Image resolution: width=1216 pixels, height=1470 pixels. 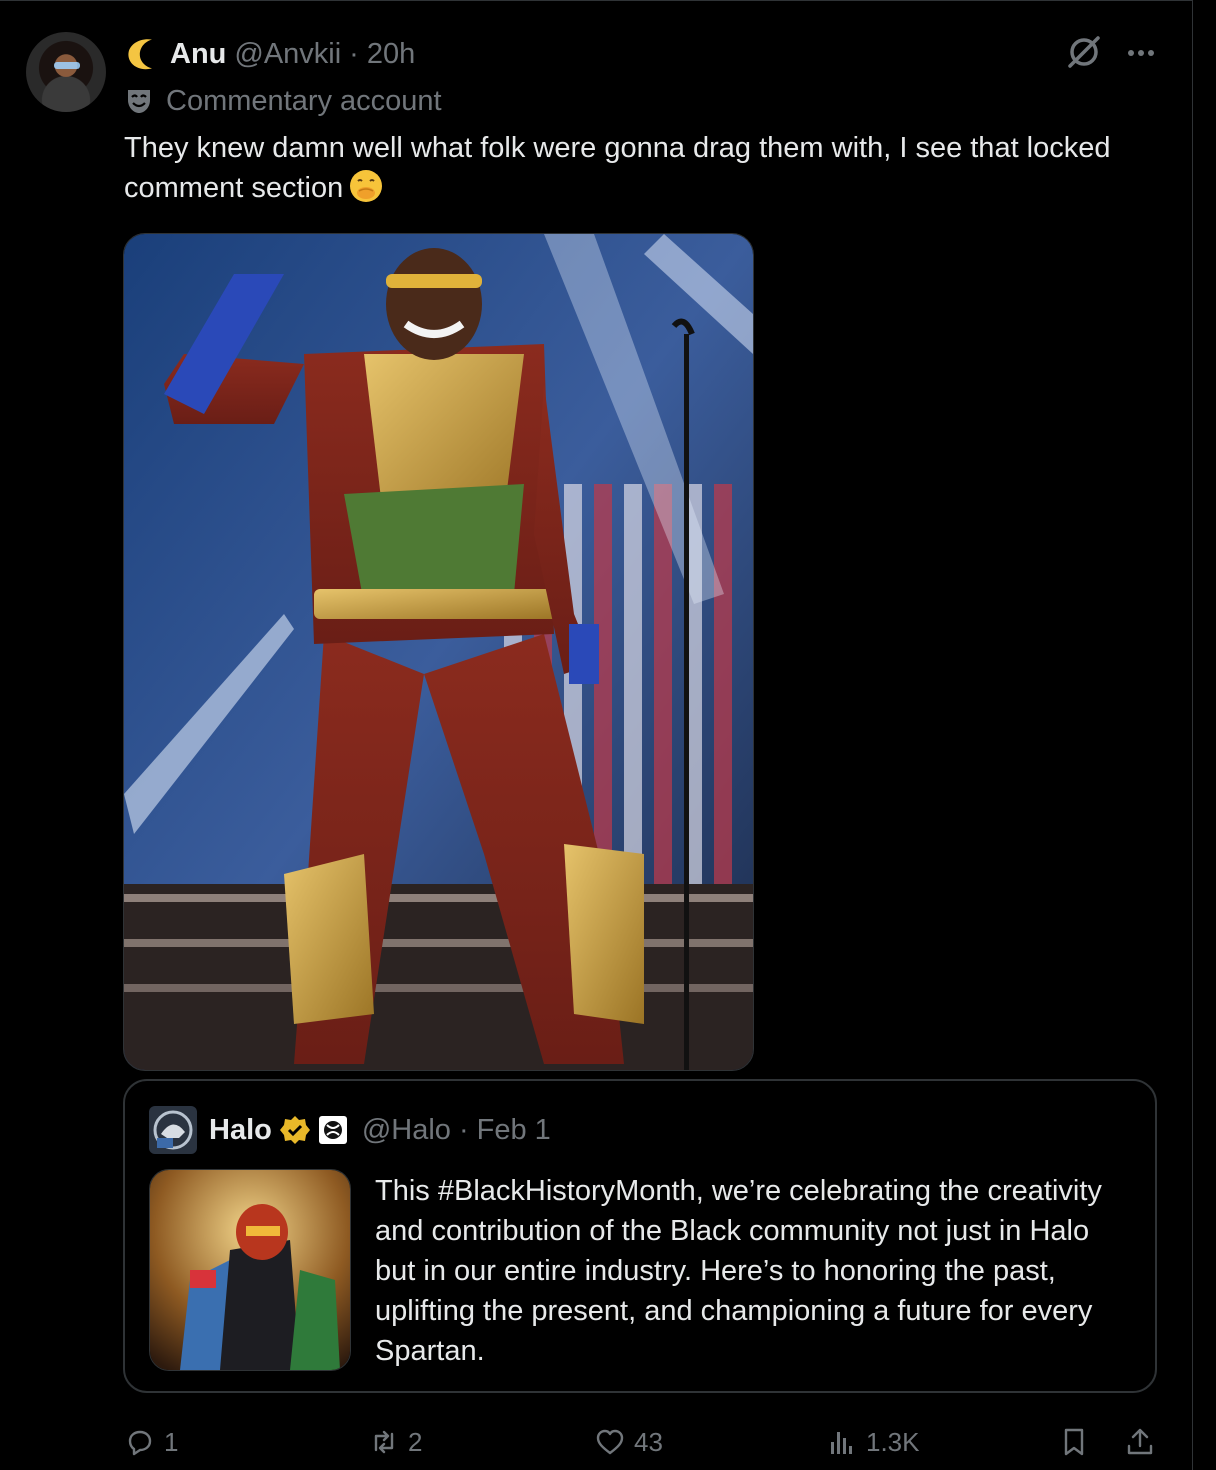 I want to click on face-with-hand-over-mouth-icon, so click(x=366, y=186).